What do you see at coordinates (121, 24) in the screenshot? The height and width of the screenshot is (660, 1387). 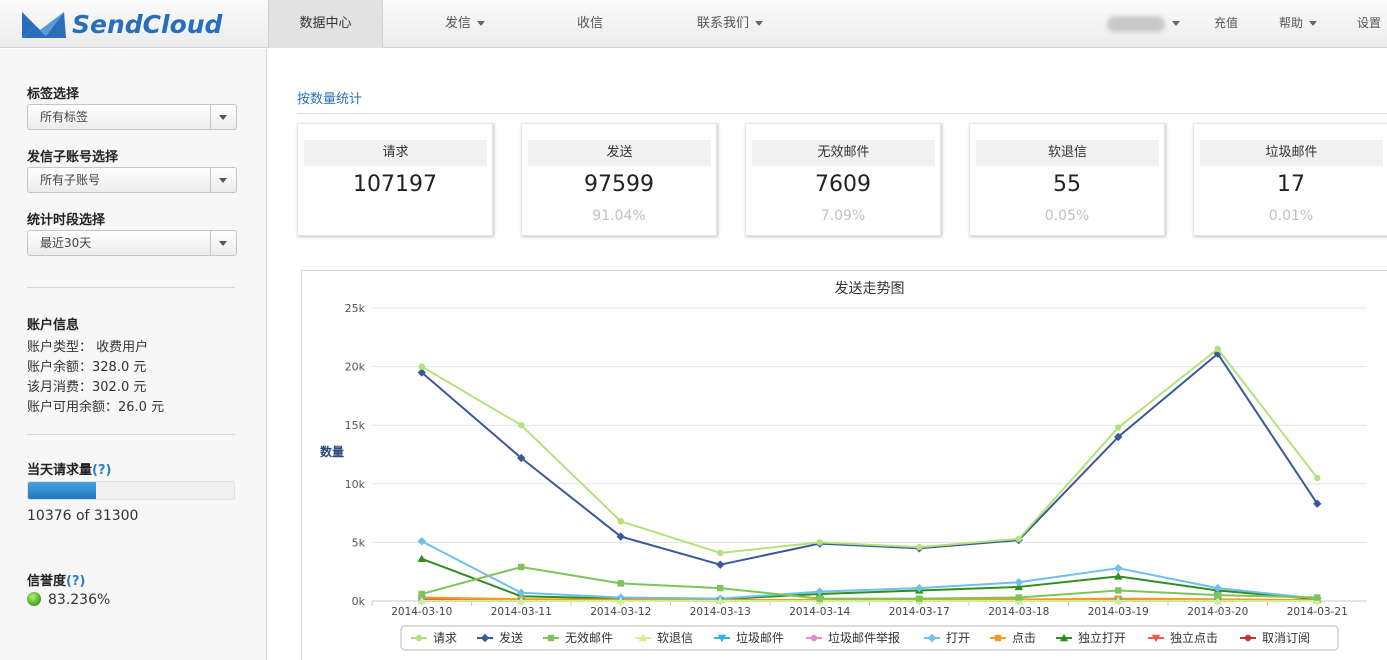 I see `brand-logo: SendCloud` at bounding box center [121, 24].